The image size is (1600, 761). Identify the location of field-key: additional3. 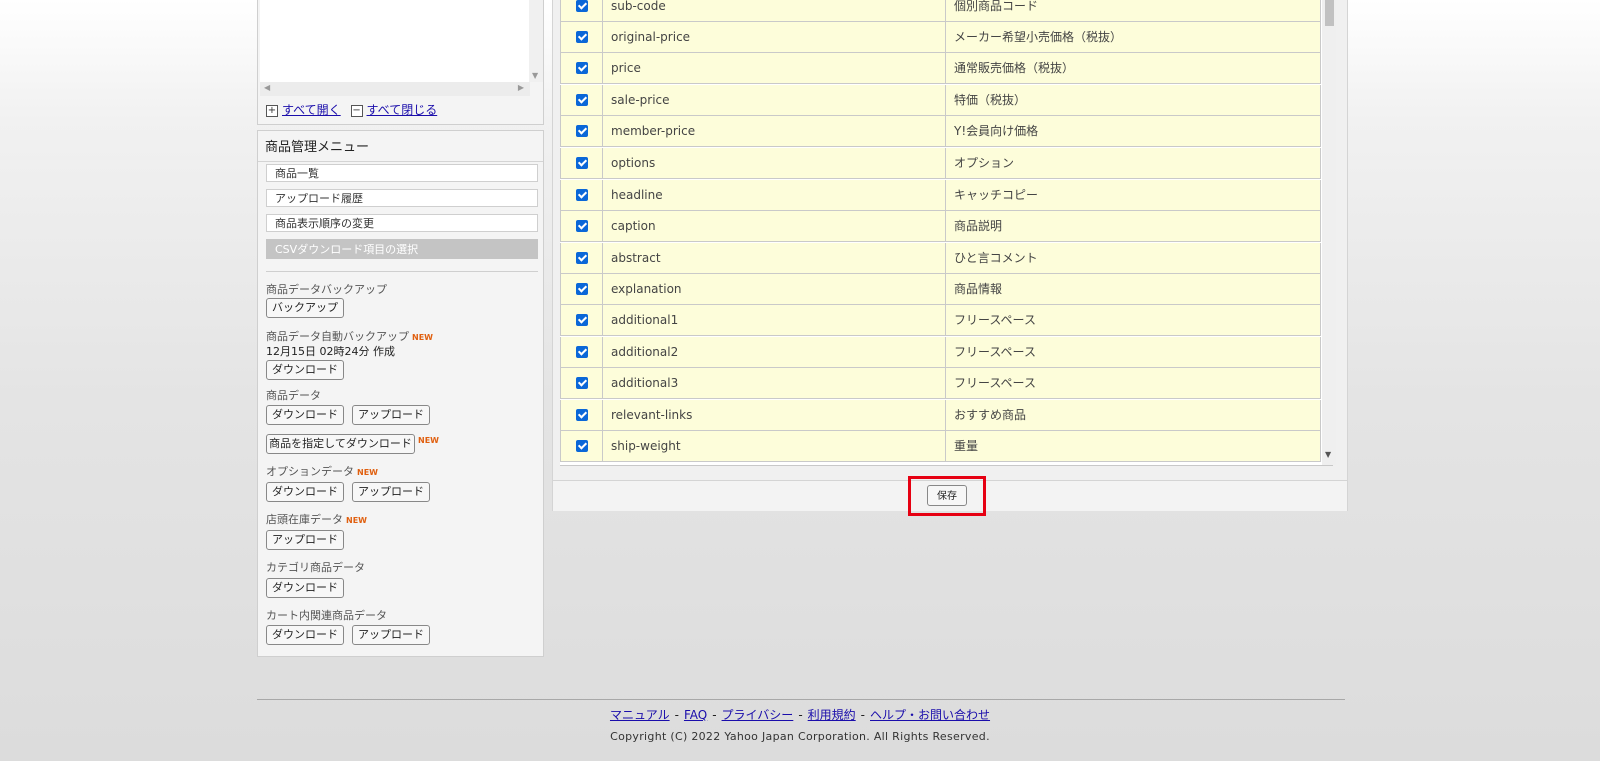
(645, 383).